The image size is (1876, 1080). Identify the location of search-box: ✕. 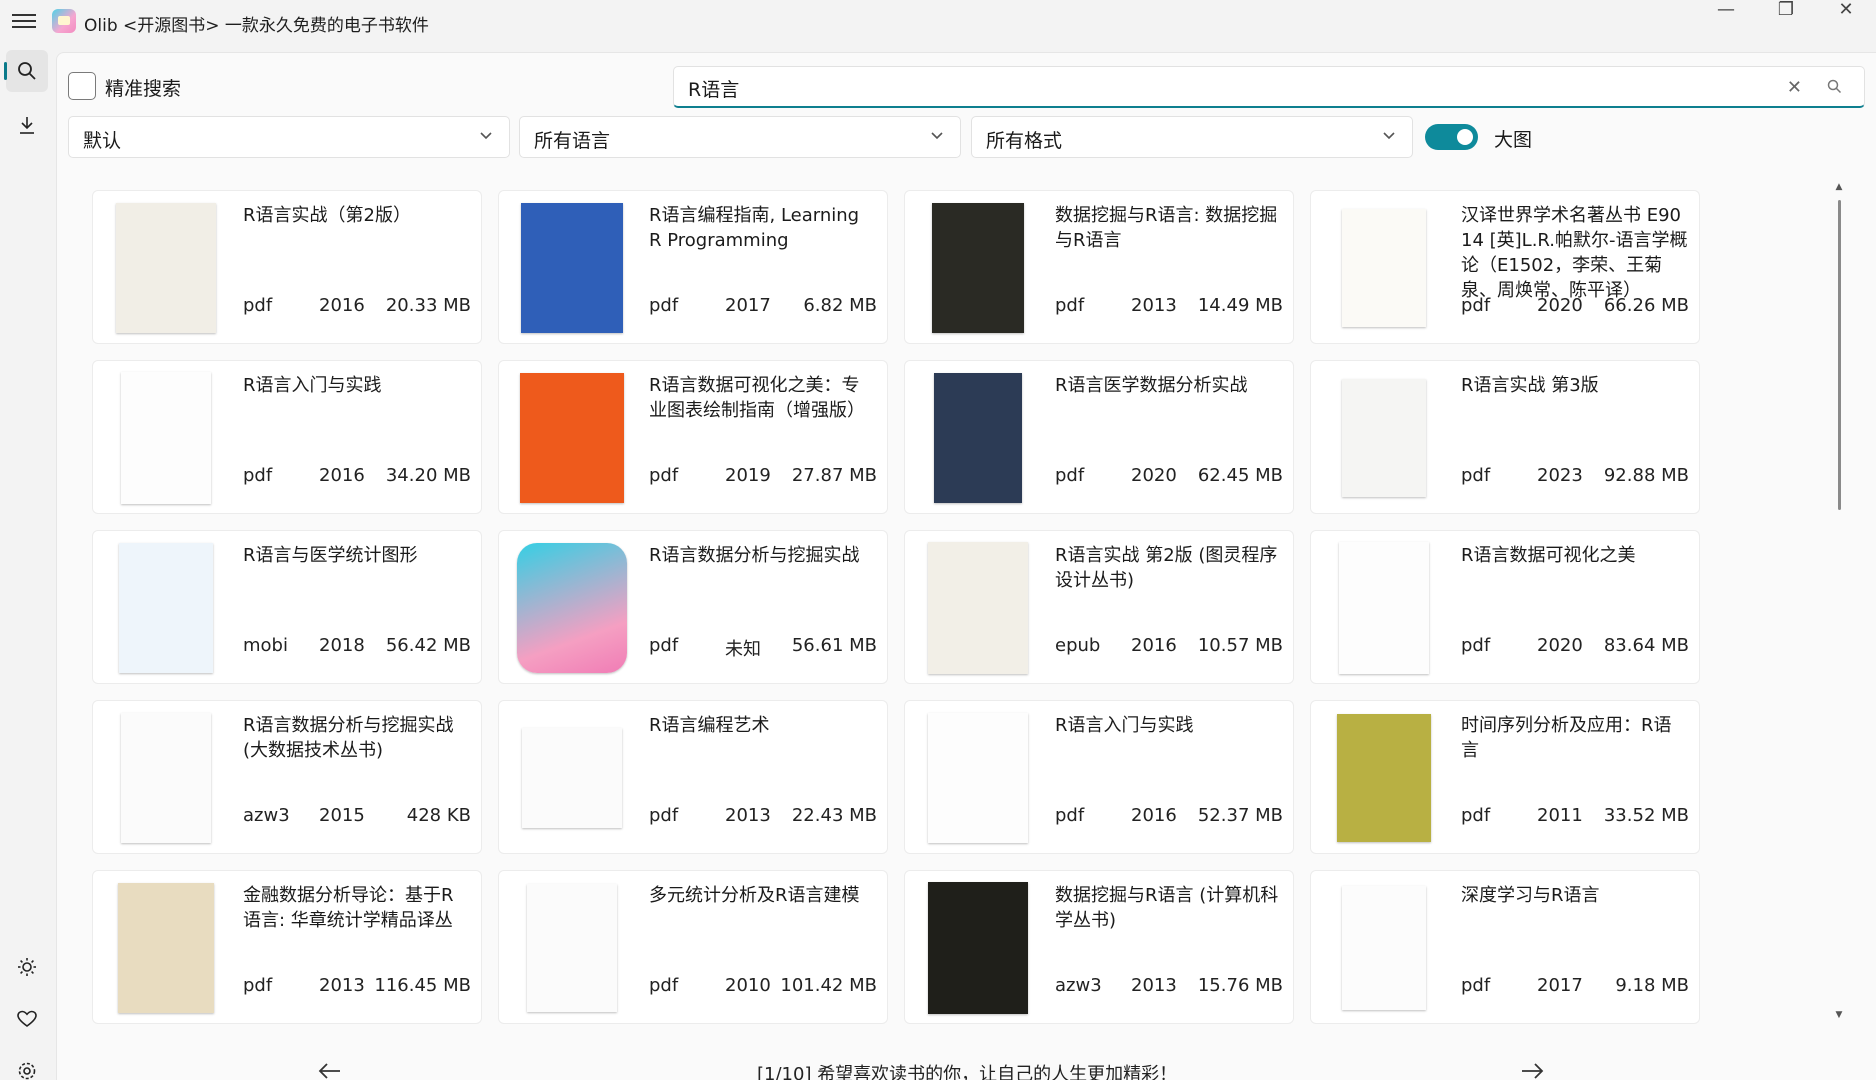
(1269, 87).